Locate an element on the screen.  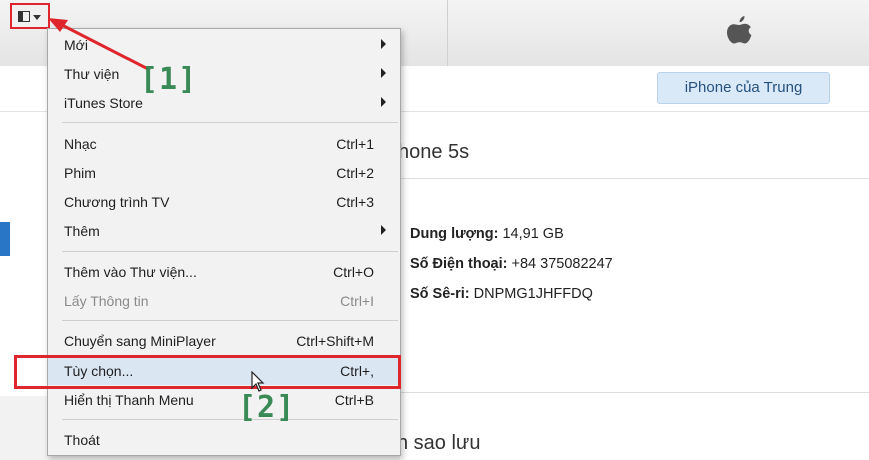
menu-item-shortcut: Ctrl+3 is located at coordinates (355, 202).